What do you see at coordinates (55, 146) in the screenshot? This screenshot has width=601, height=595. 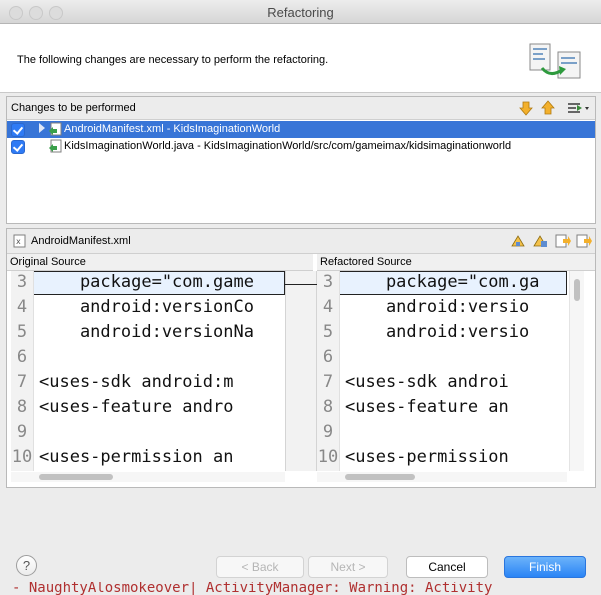 I see `java-change-icon` at bounding box center [55, 146].